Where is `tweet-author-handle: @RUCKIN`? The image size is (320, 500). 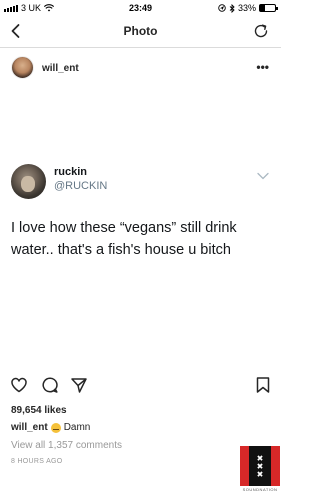
tweet-author-handle: @RUCKIN is located at coordinates (81, 186).